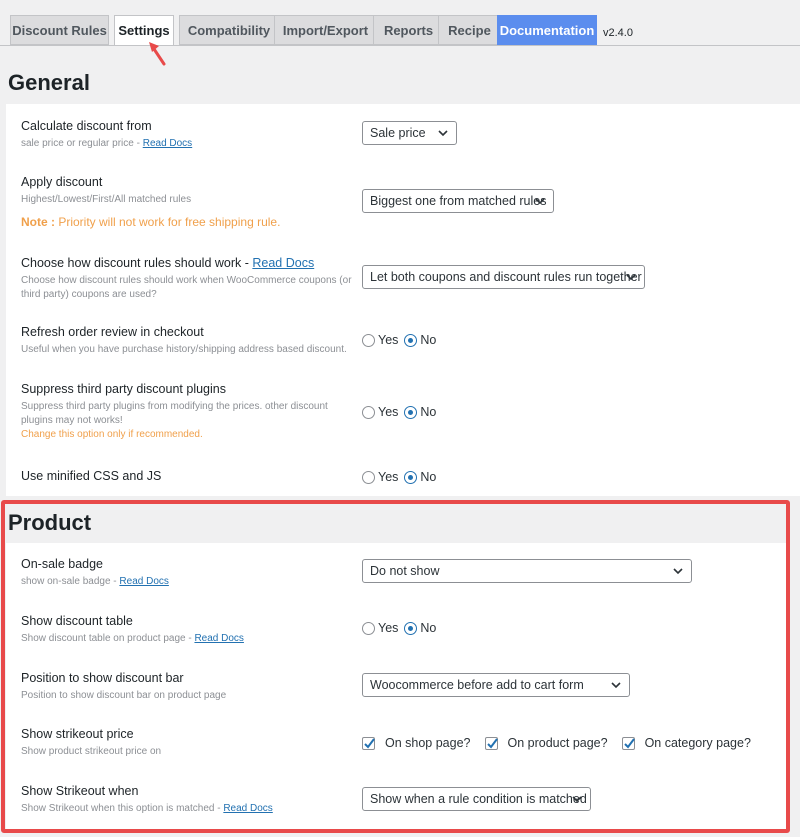 The width and height of the screenshot is (800, 837). Describe the element at coordinates (398, 133) in the screenshot. I see `select-value: Sale price` at that location.